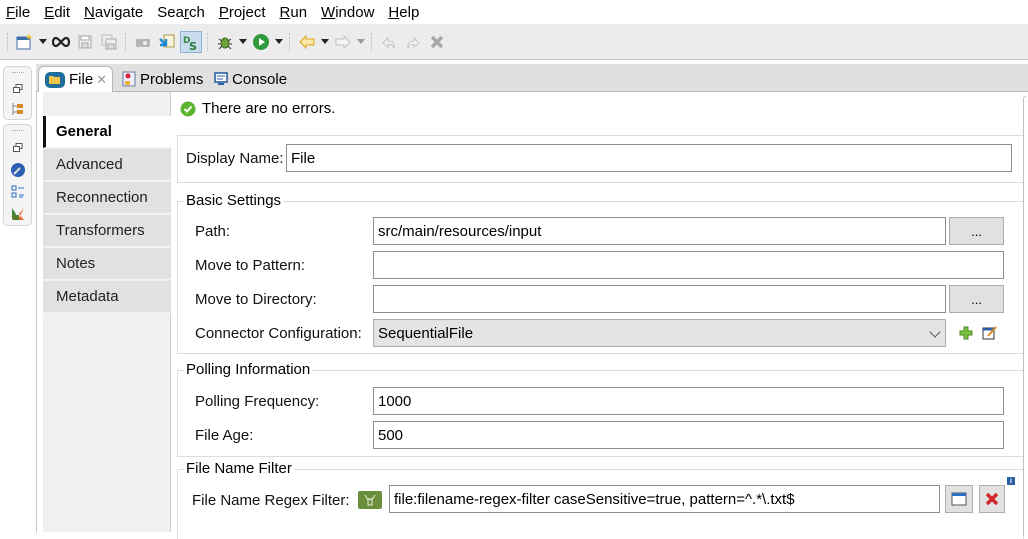 This screenshot has width=1028, height=539. What do you see at coordinates (18, 214) in the screenshot?
I see `mule-palette-button` at bounding box center [18, 214].